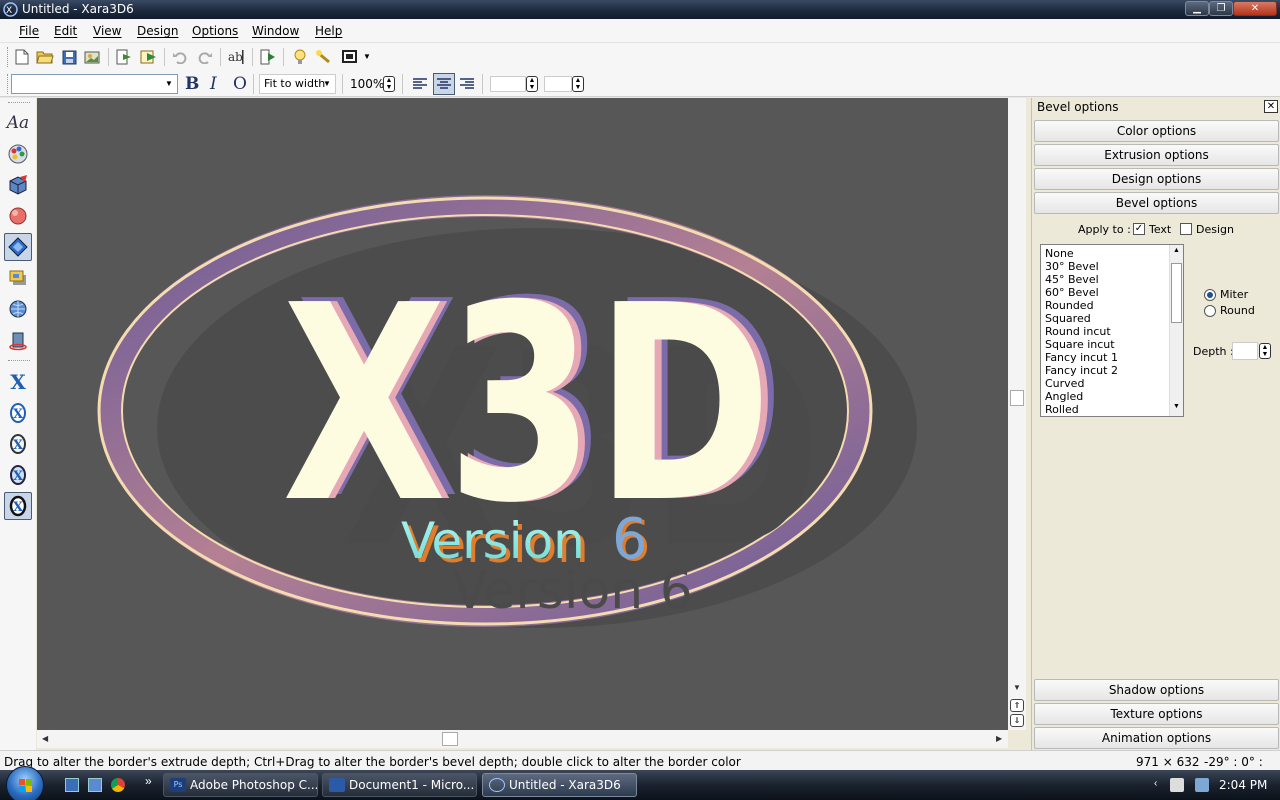 The width and height of the screenshot is (1280, 800). What do you see at coordinates (1245, 351) in the screenshot?
I see `depth-input` at bounding box center [1245, 351].